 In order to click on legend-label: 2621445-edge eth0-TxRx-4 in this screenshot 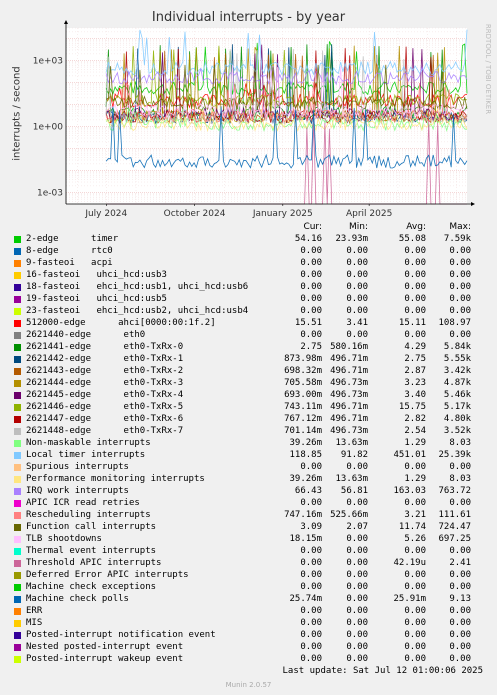, I will do `click(105, 395)`.